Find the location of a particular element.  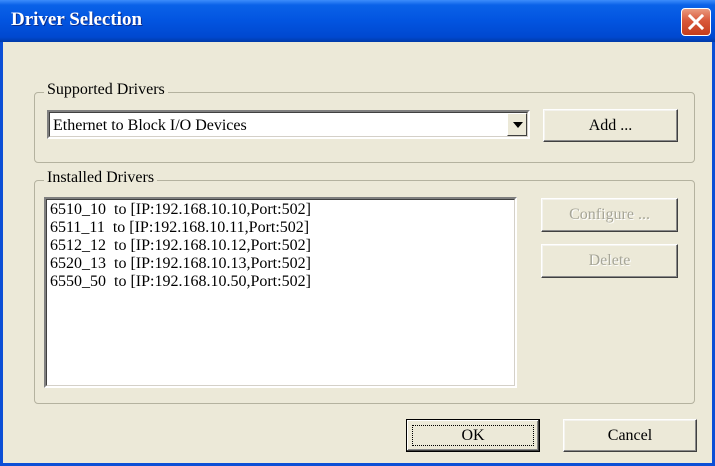

title-bar: Driver Selection is located at coordinates (357, 21).